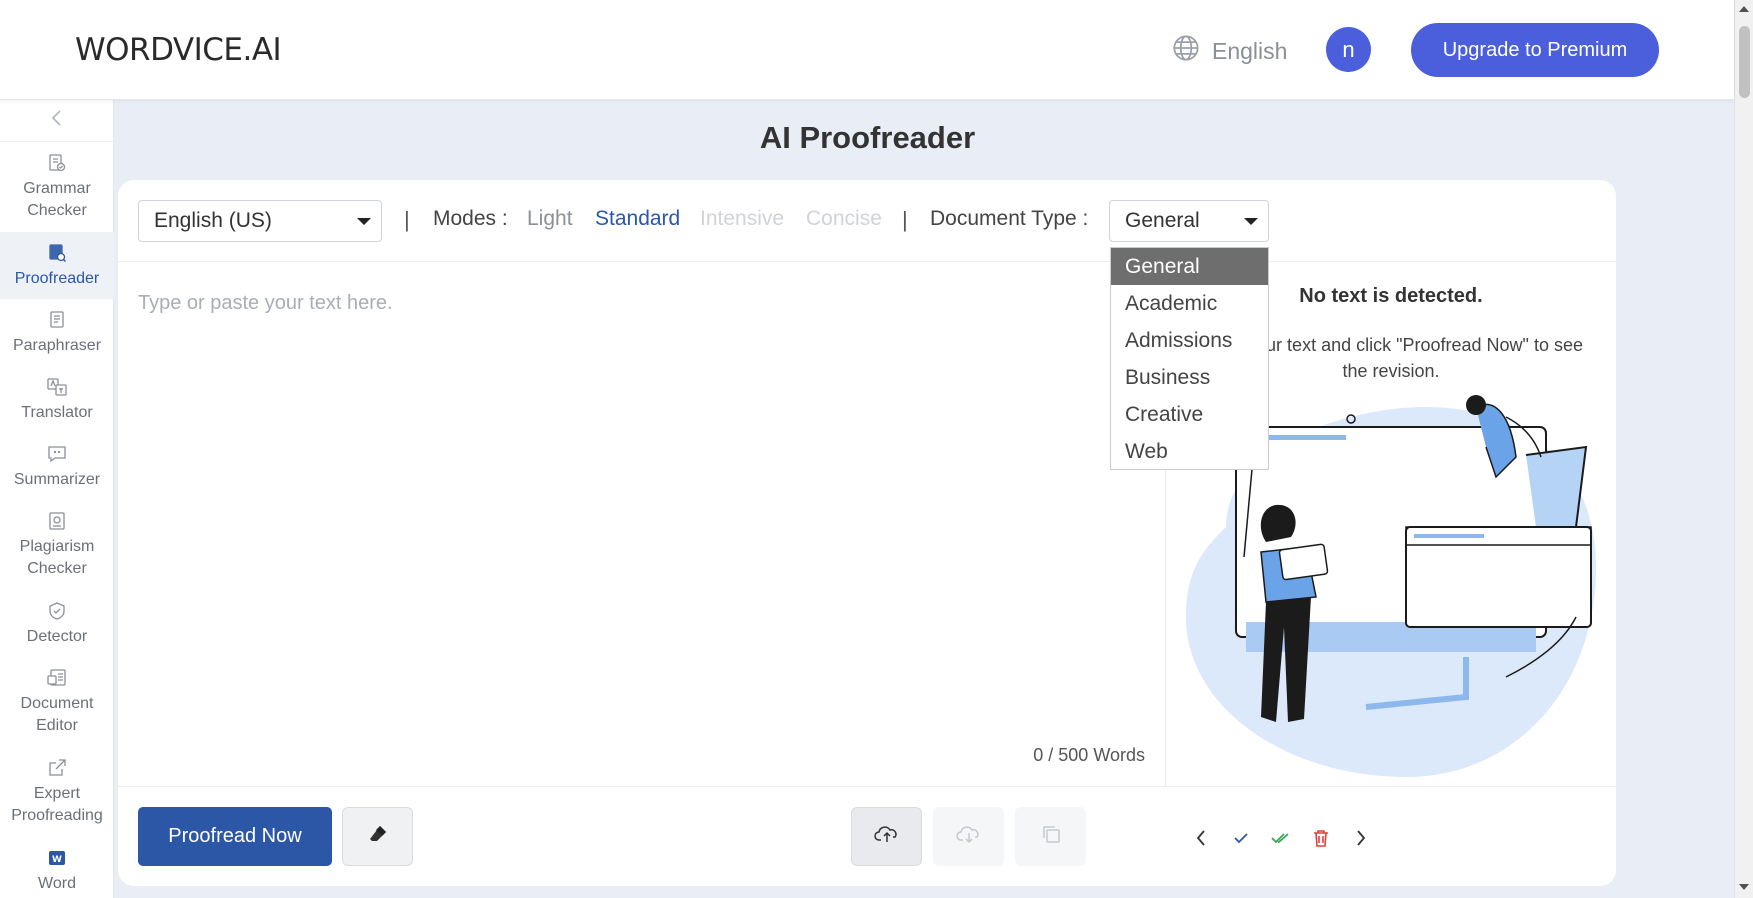 The image size is (1753, 898). I want to click on language-selector: English, so click(1229, 51).